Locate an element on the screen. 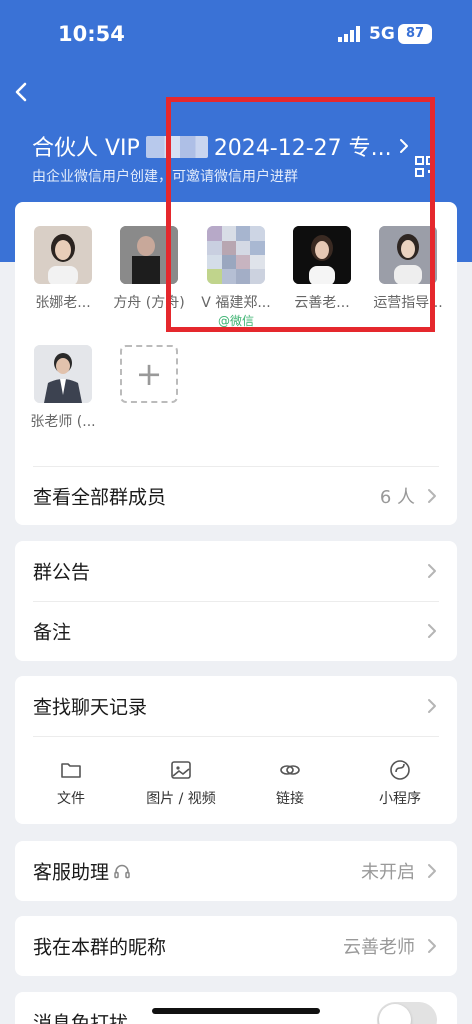 The image size is (472, 1024). tool-label: 链接 is located at coordinates (290, 799).